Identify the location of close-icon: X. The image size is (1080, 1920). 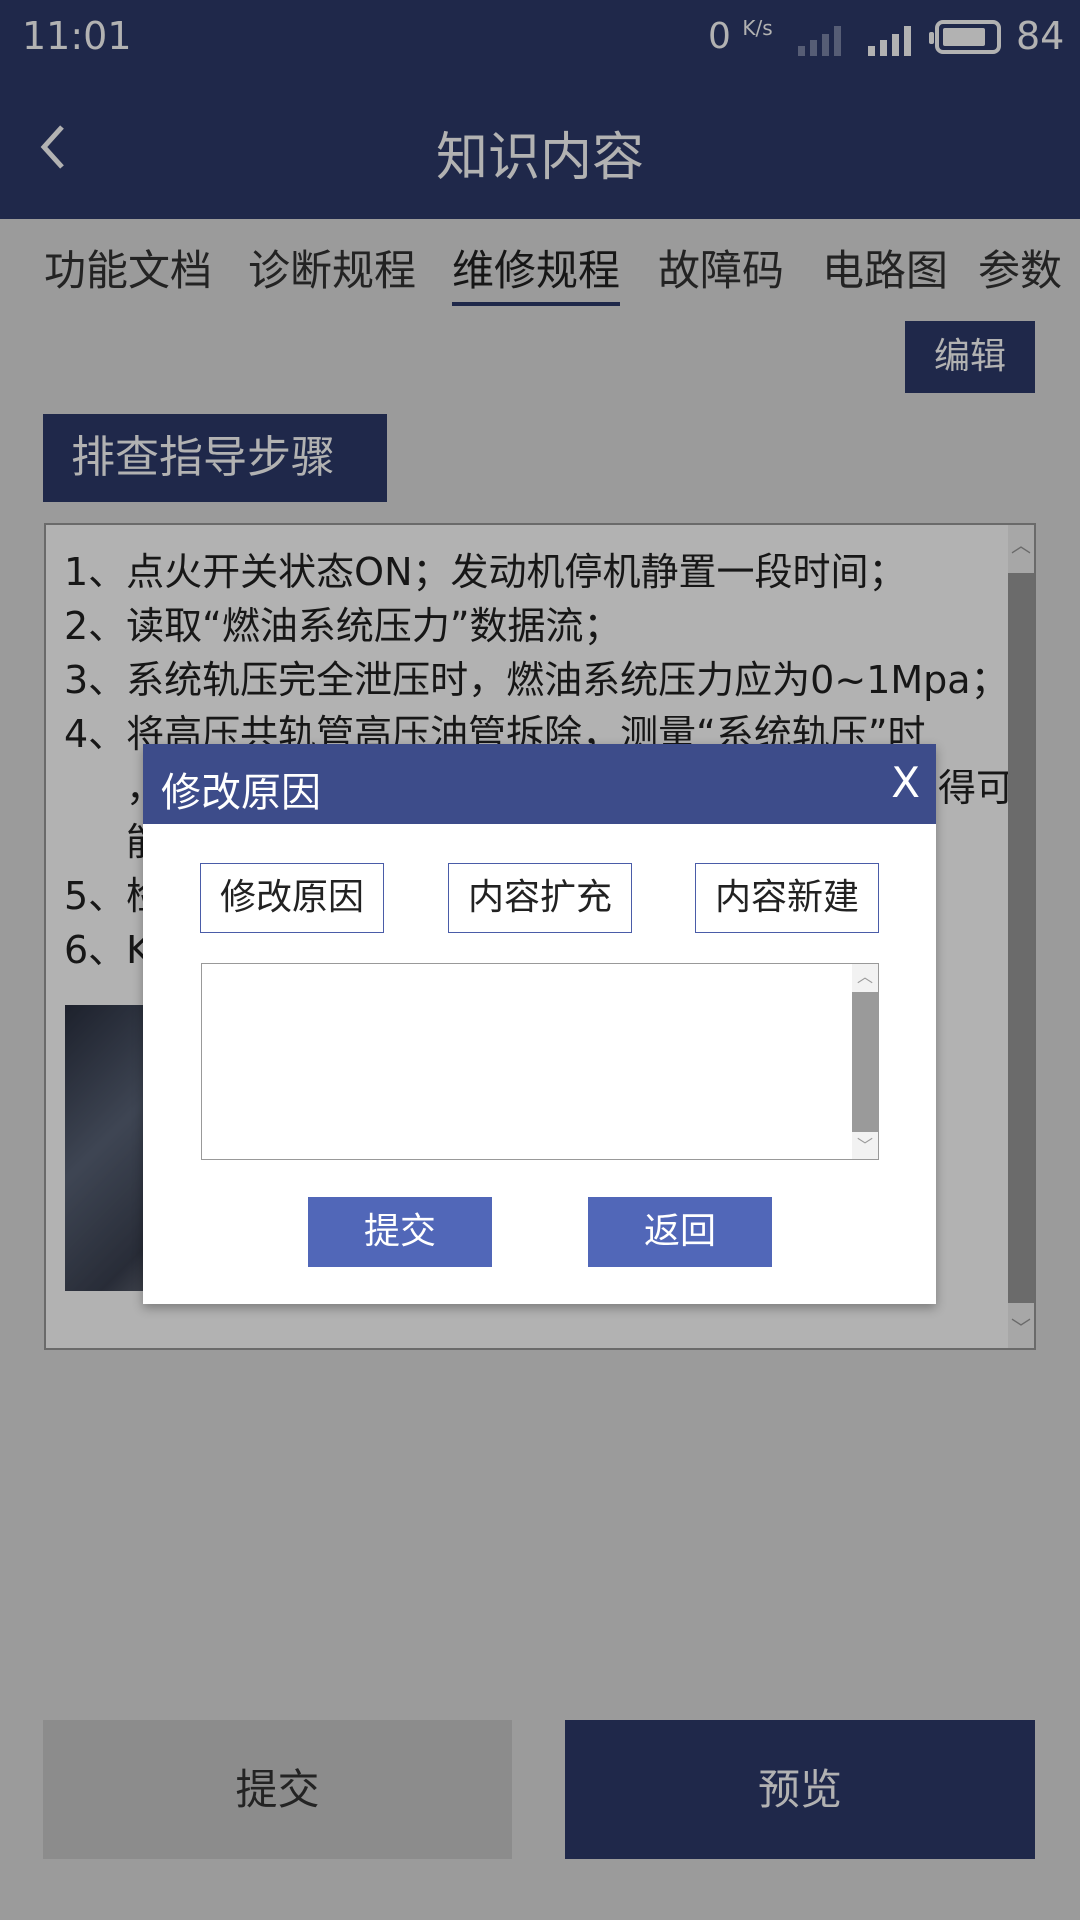
(905, 782).